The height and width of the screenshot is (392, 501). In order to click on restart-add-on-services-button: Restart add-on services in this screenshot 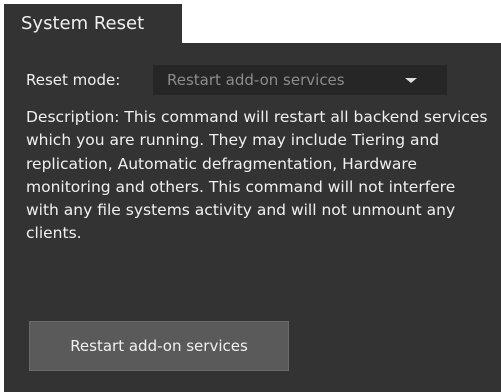, I will do `click(159, 346)`.